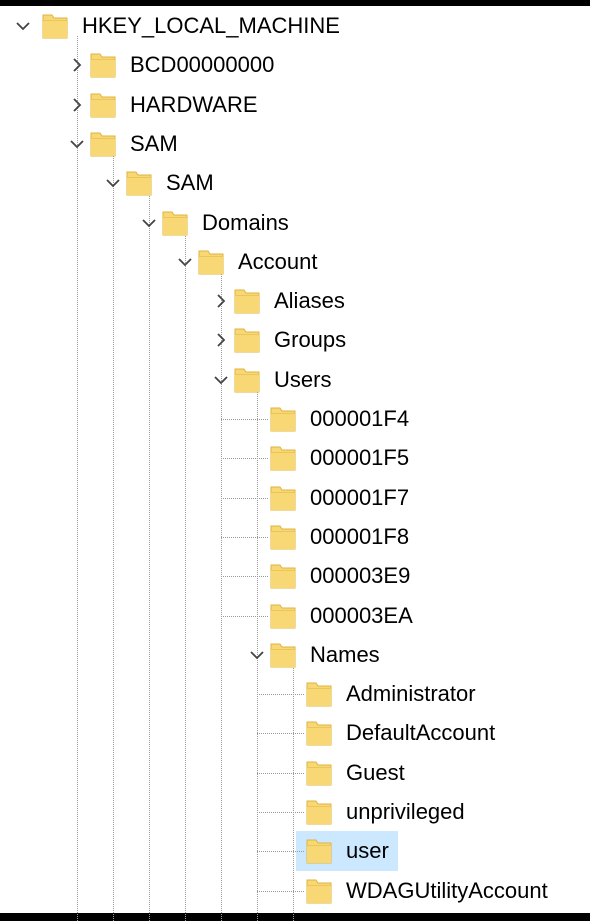 The width and height of the screenshot is (590, 921). What do you see at coordinates (295, 183) in the screenshot?
I see `tree-node-sam-sam: SAM` at bounding box center [295, 183].